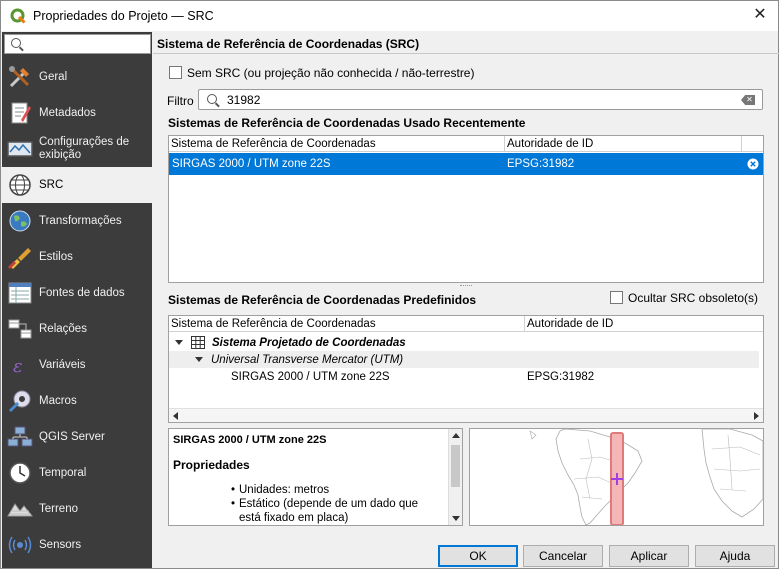 The height and width of the screenshot is (569, 779). What do you see at coordinates (752, 144) in the screenshot?
I see `col-header-remove` at bounding box center [752, 144].